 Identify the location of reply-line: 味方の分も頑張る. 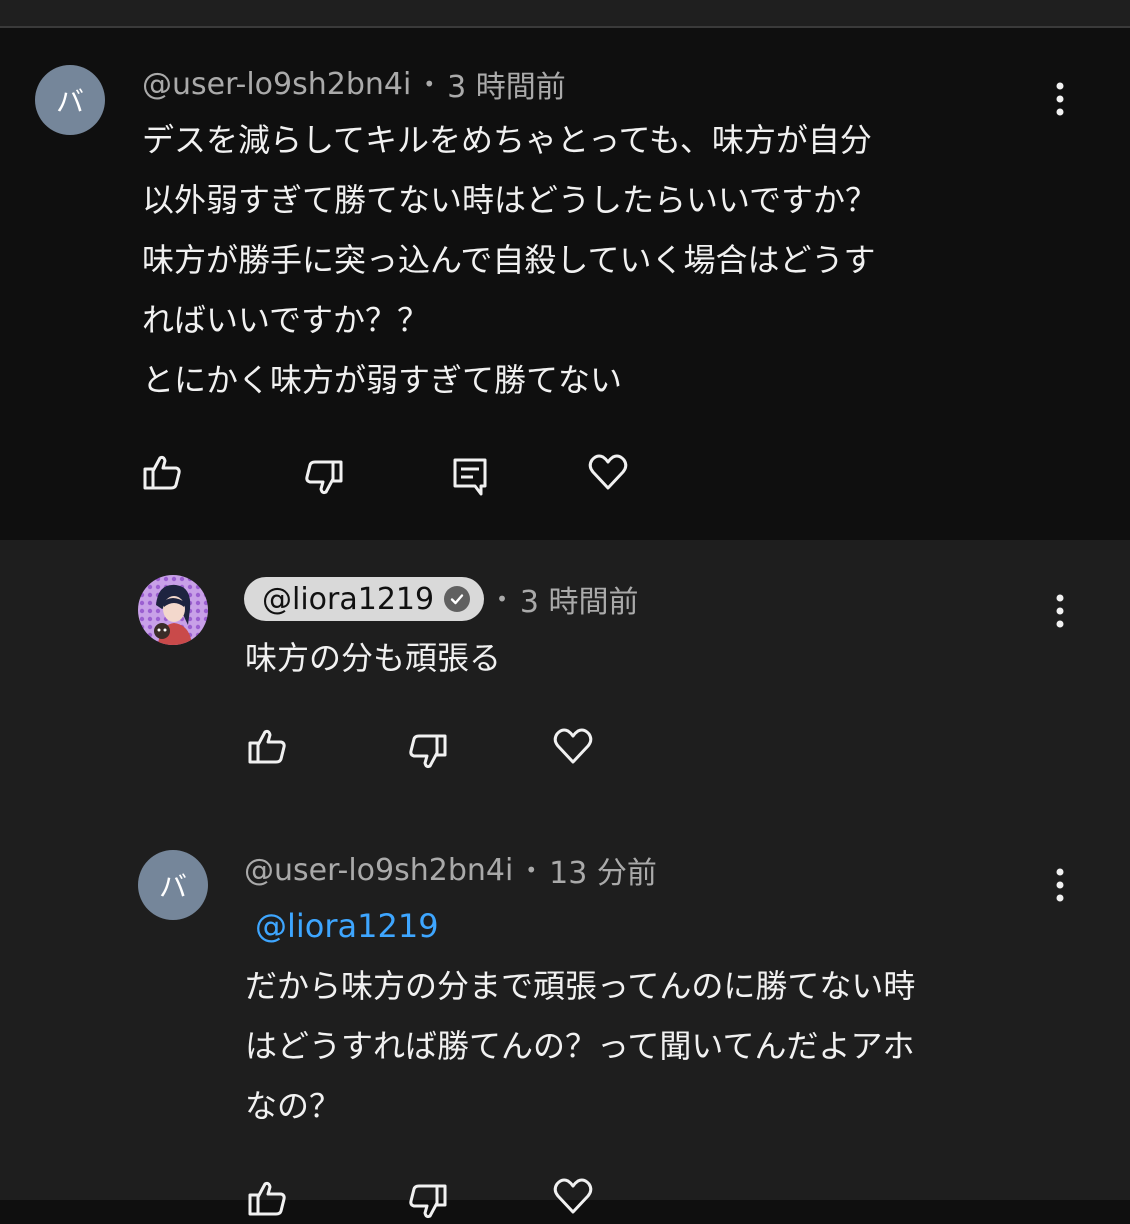
(373, 658).